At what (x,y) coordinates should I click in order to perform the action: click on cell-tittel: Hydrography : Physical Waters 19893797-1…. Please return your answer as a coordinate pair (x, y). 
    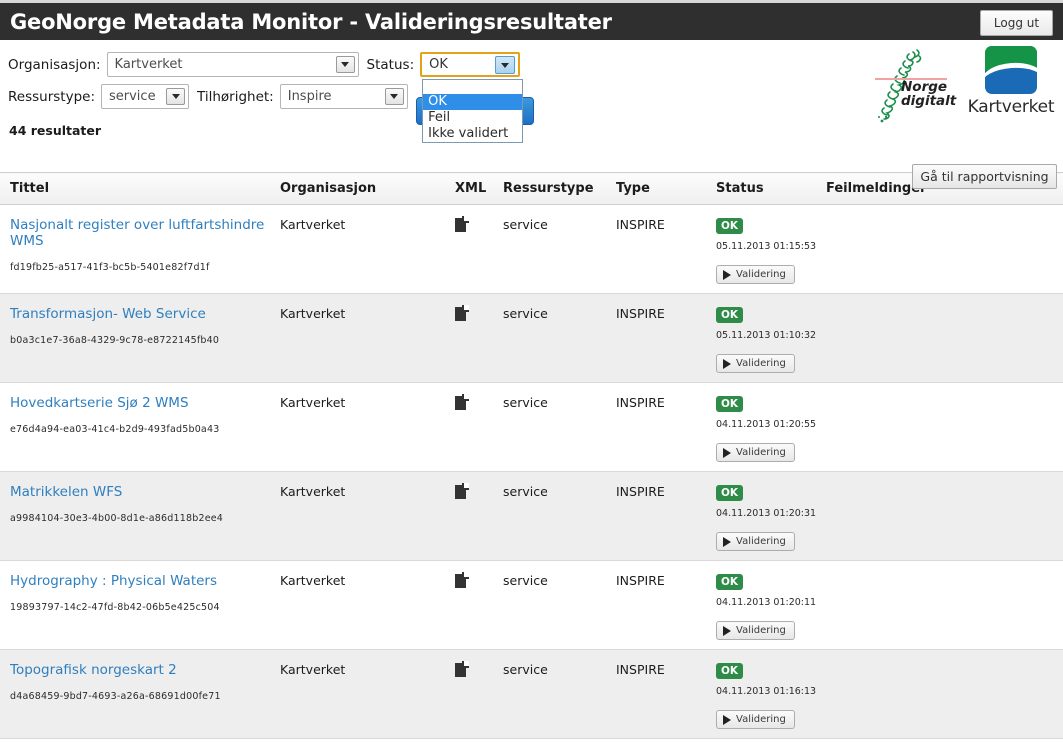
    Looking at the image, I should click on (135, 605).